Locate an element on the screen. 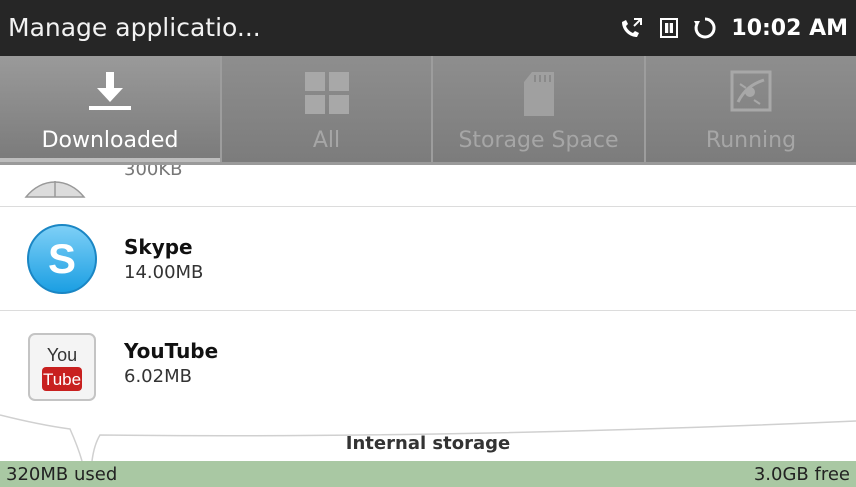 This screenshot has height=487, width=856. youtube-icon: You Tube is located at coordinates (62, 369).